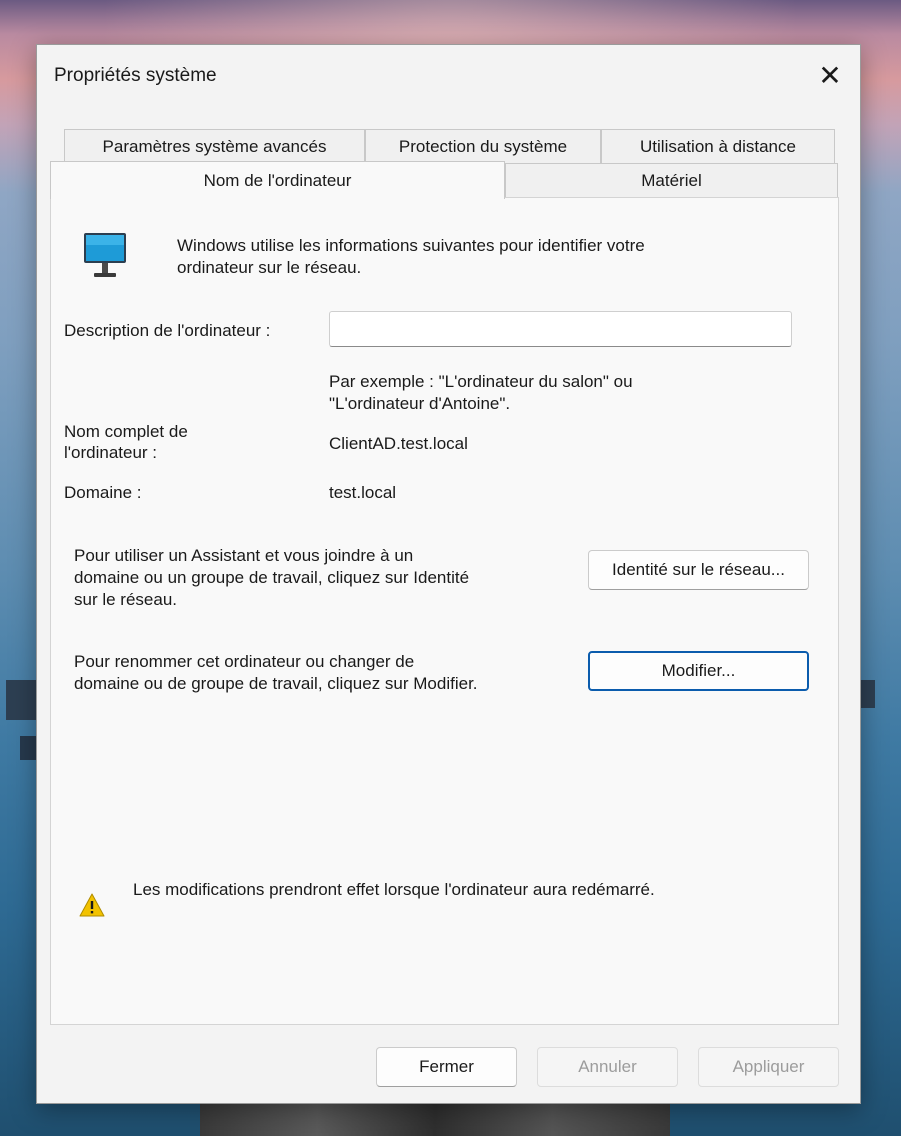 The image size is (901, 1136). What do you see at coordinates (126, 431) in the screenshot?
I see `full-name-label-line: Nom complet de` at bounding box center [126, 431].